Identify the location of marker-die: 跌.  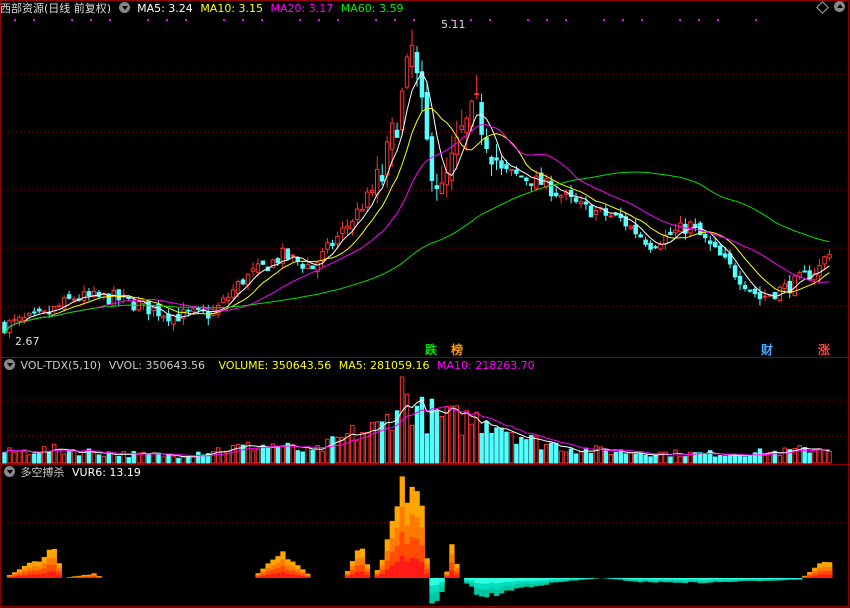
(431, 350).